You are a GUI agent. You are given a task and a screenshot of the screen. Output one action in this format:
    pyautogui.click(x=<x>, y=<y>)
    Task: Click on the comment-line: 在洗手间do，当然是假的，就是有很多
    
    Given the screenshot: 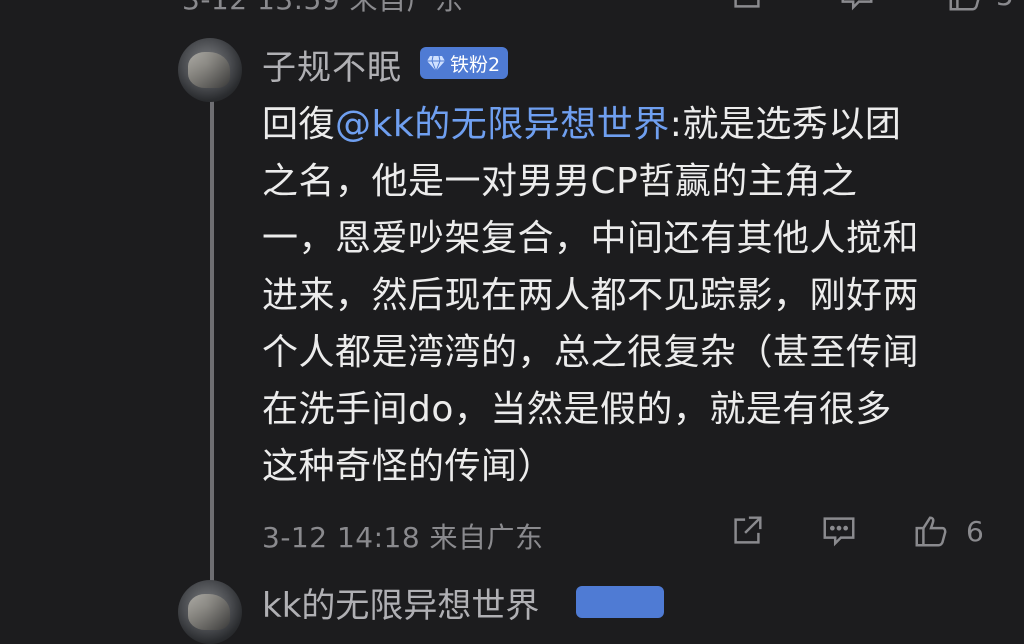 What is the action you would take?
    pyautogui.click(x=577, y=409)
    